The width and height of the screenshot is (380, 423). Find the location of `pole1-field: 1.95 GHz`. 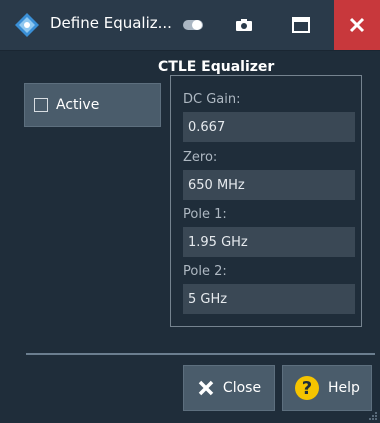

pole1-field: 1.95 GHz is located at coordinates (269, 242).